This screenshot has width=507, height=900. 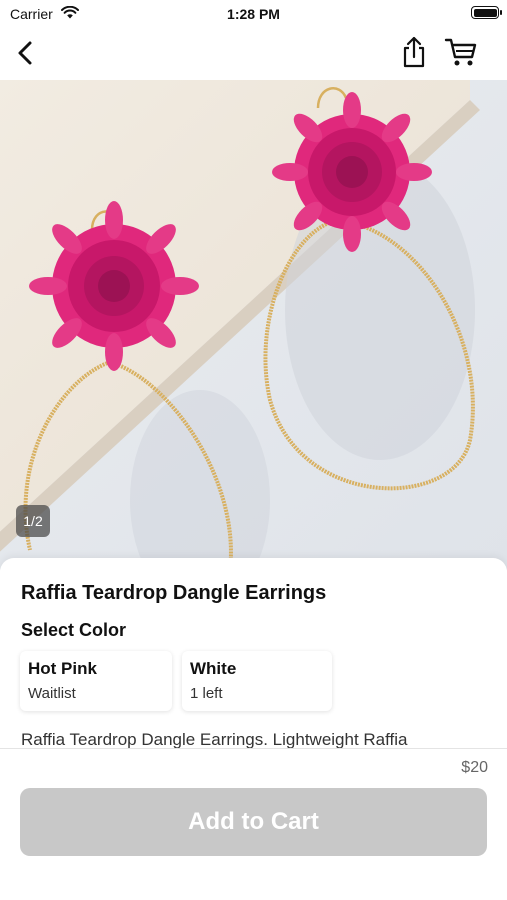 I want to click on color-option-name: White, so click(x=213, y=668).